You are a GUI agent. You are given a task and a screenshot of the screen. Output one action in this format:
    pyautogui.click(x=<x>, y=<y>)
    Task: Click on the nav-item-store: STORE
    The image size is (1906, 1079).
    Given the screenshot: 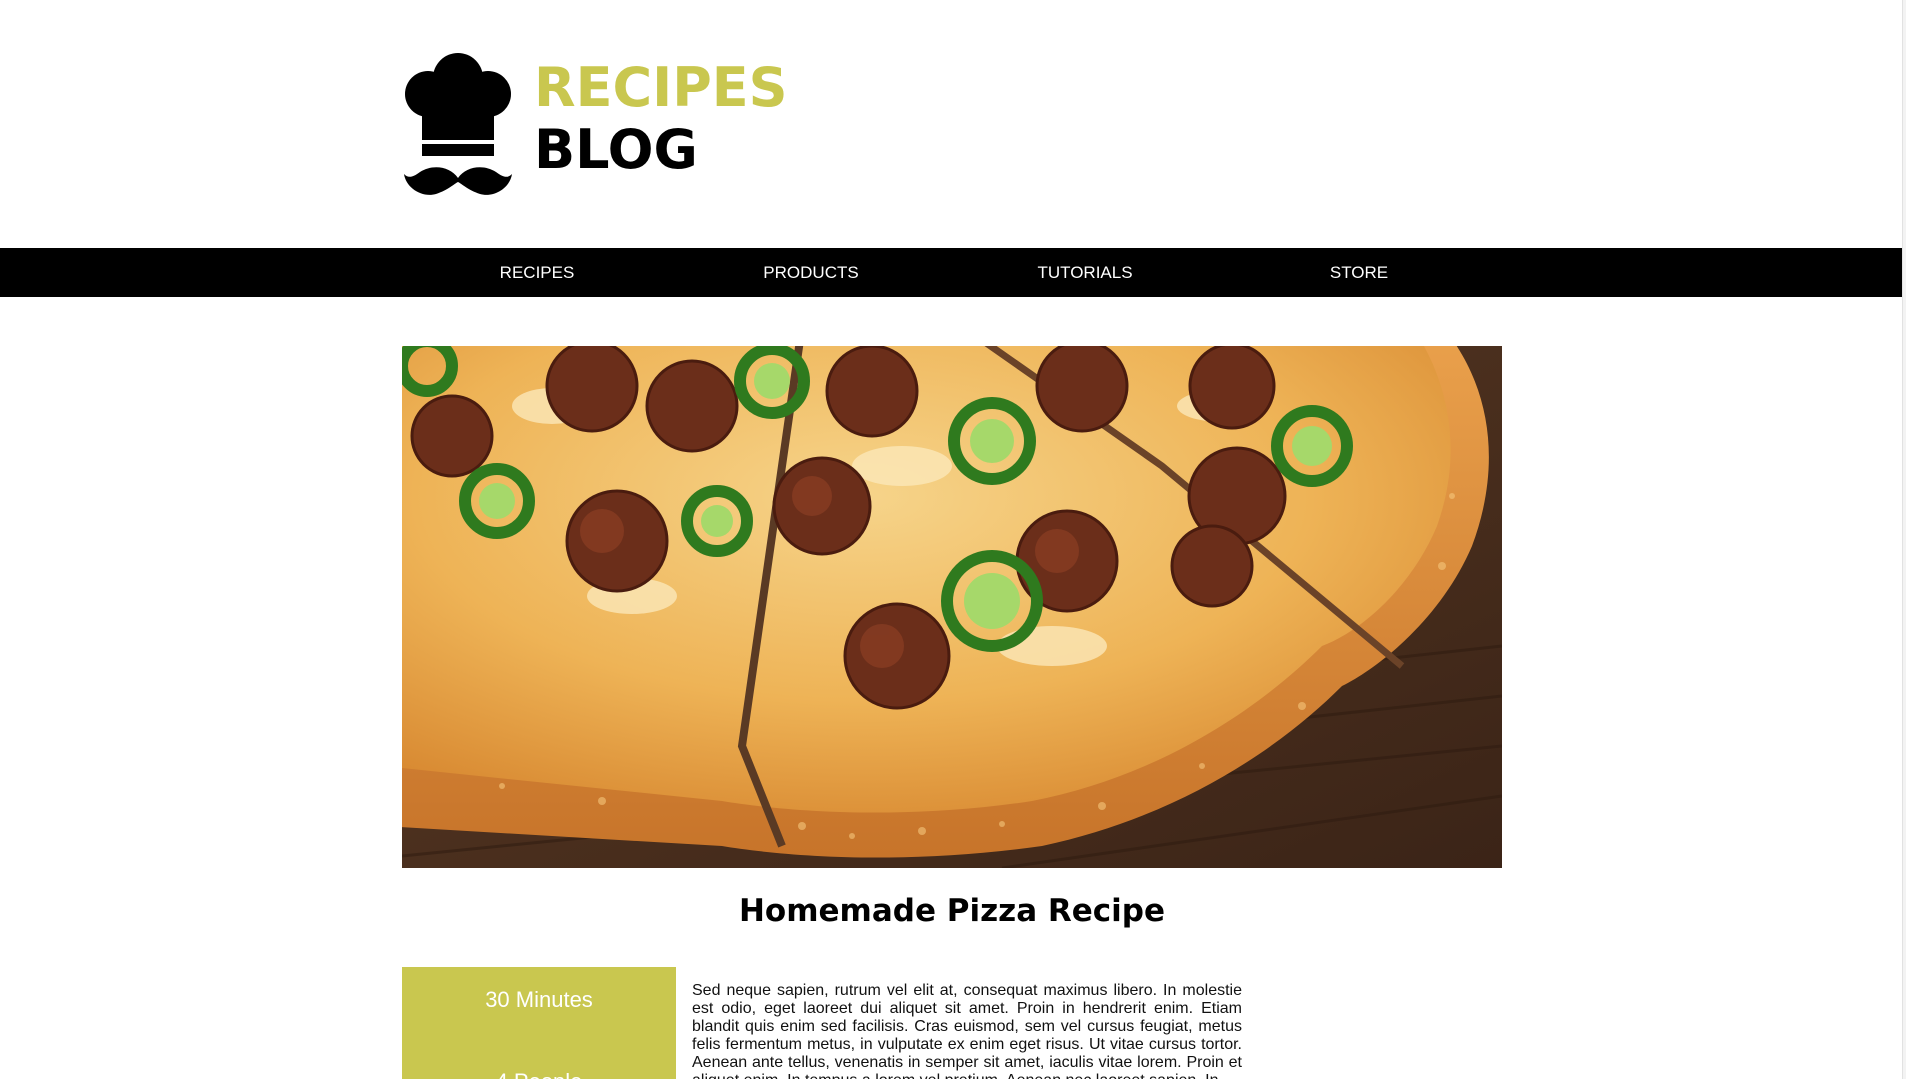 What is the action you would take?
    pyautogui.click(x=1359, y=272)
    